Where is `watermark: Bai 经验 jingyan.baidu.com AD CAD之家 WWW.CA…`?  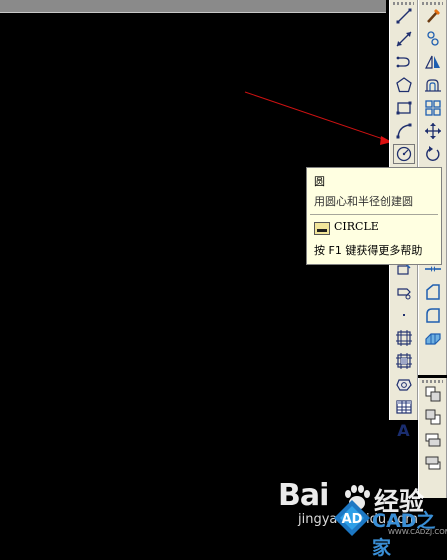 watermark: Bai 经验 jingyan.baidu.com AD CAD之家 WWW.CA… is located at coordinates (361, 518).